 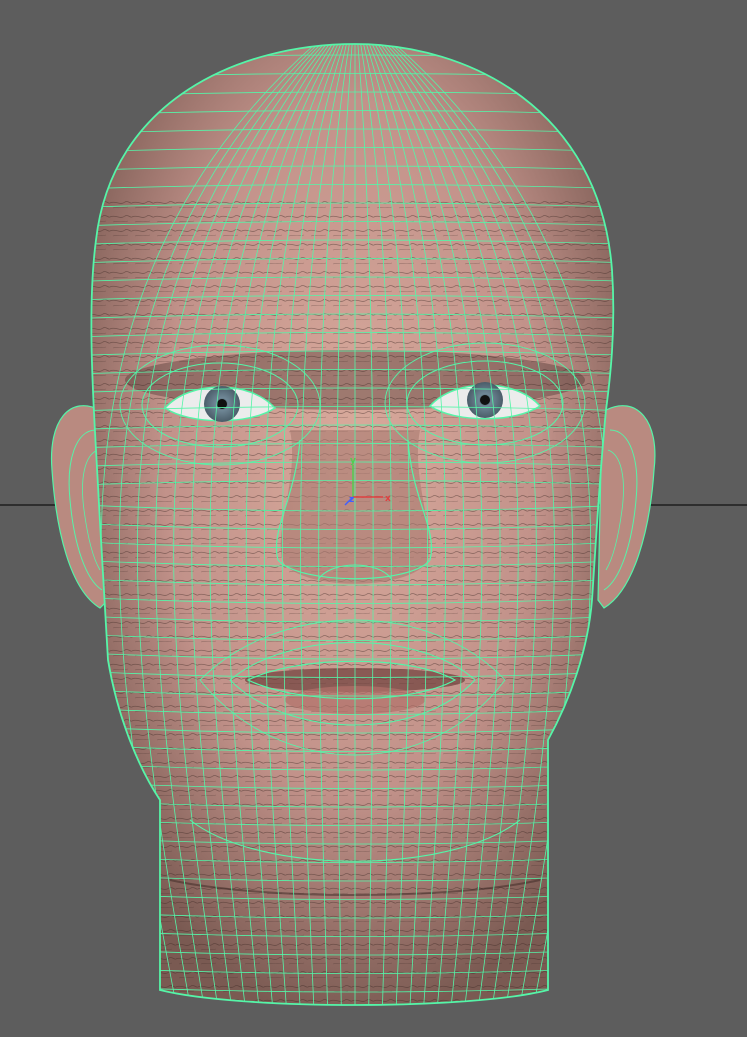 What do you see at coordinates (626, 507) in the screenshot?
I see `right-ear` at bounding box center [626, 507].